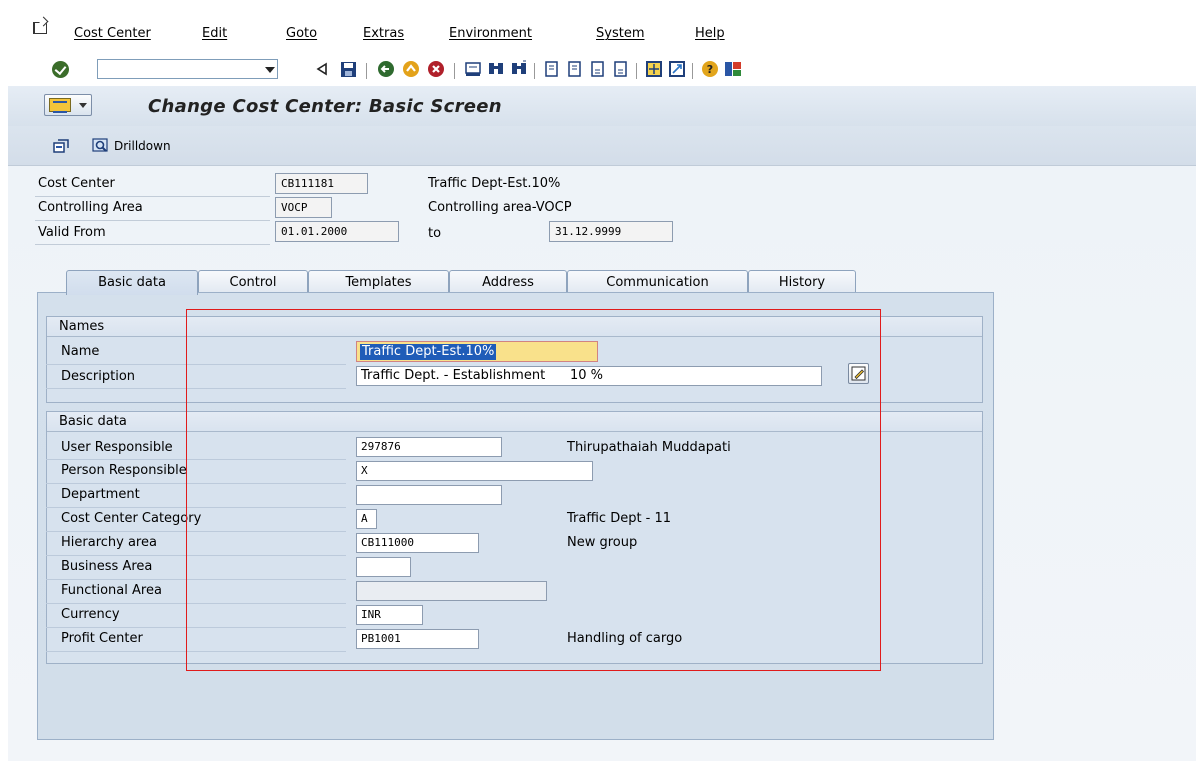  Describe the element at coordinates (602, 542) in the screenshot. I see `hierarchy-area-description: New group` at that location.